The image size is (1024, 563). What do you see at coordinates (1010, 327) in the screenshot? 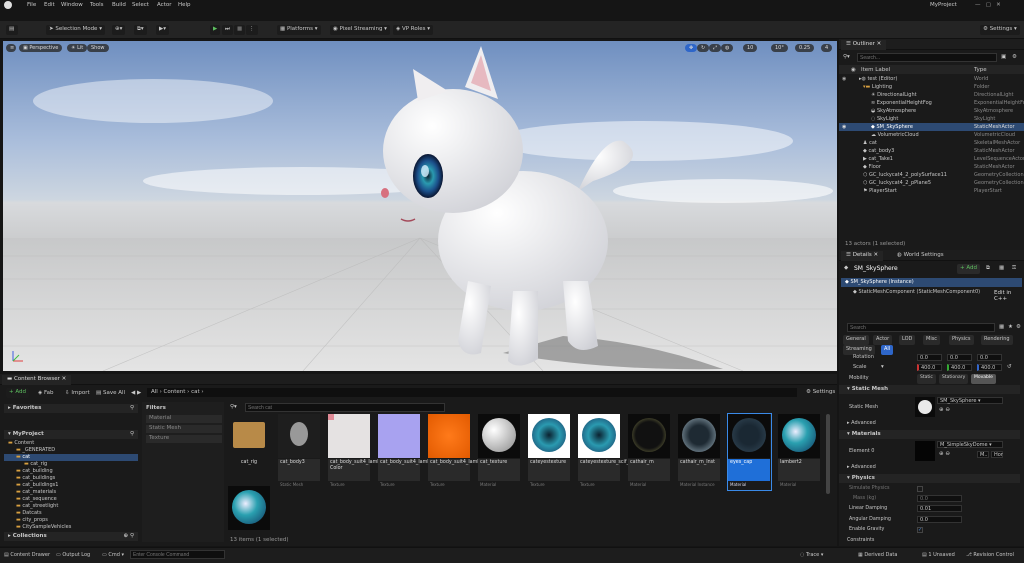
I see `star-icon: ★` at bounding box center [1010, 327].